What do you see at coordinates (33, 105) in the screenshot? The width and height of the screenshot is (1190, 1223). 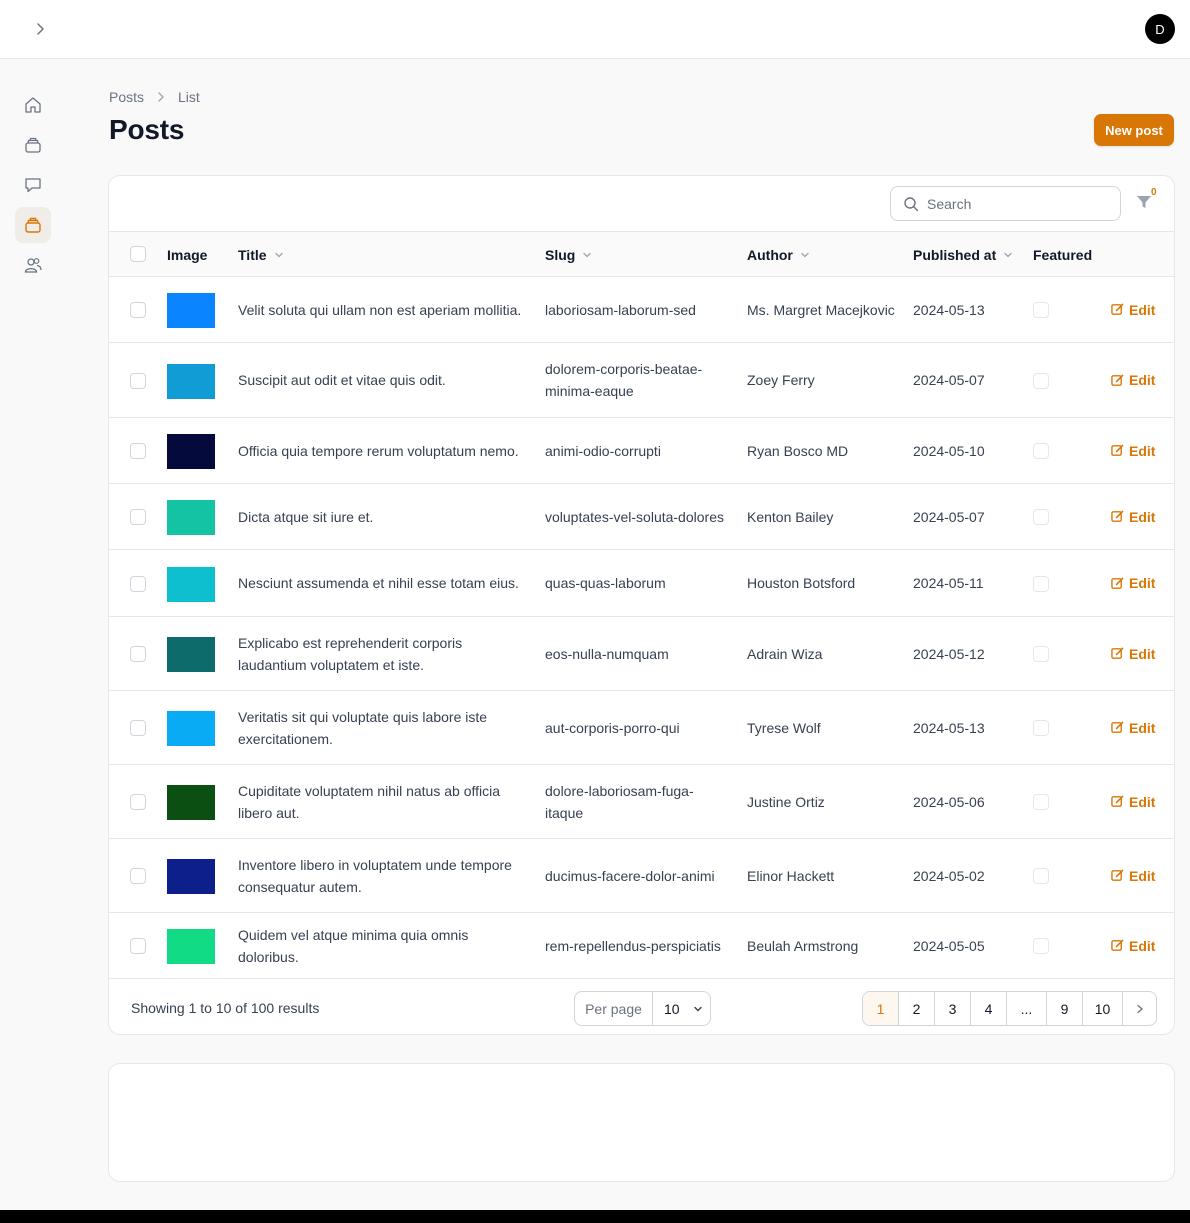 I see `sidebar-item-dashboard` at bounding box center [33, 105].